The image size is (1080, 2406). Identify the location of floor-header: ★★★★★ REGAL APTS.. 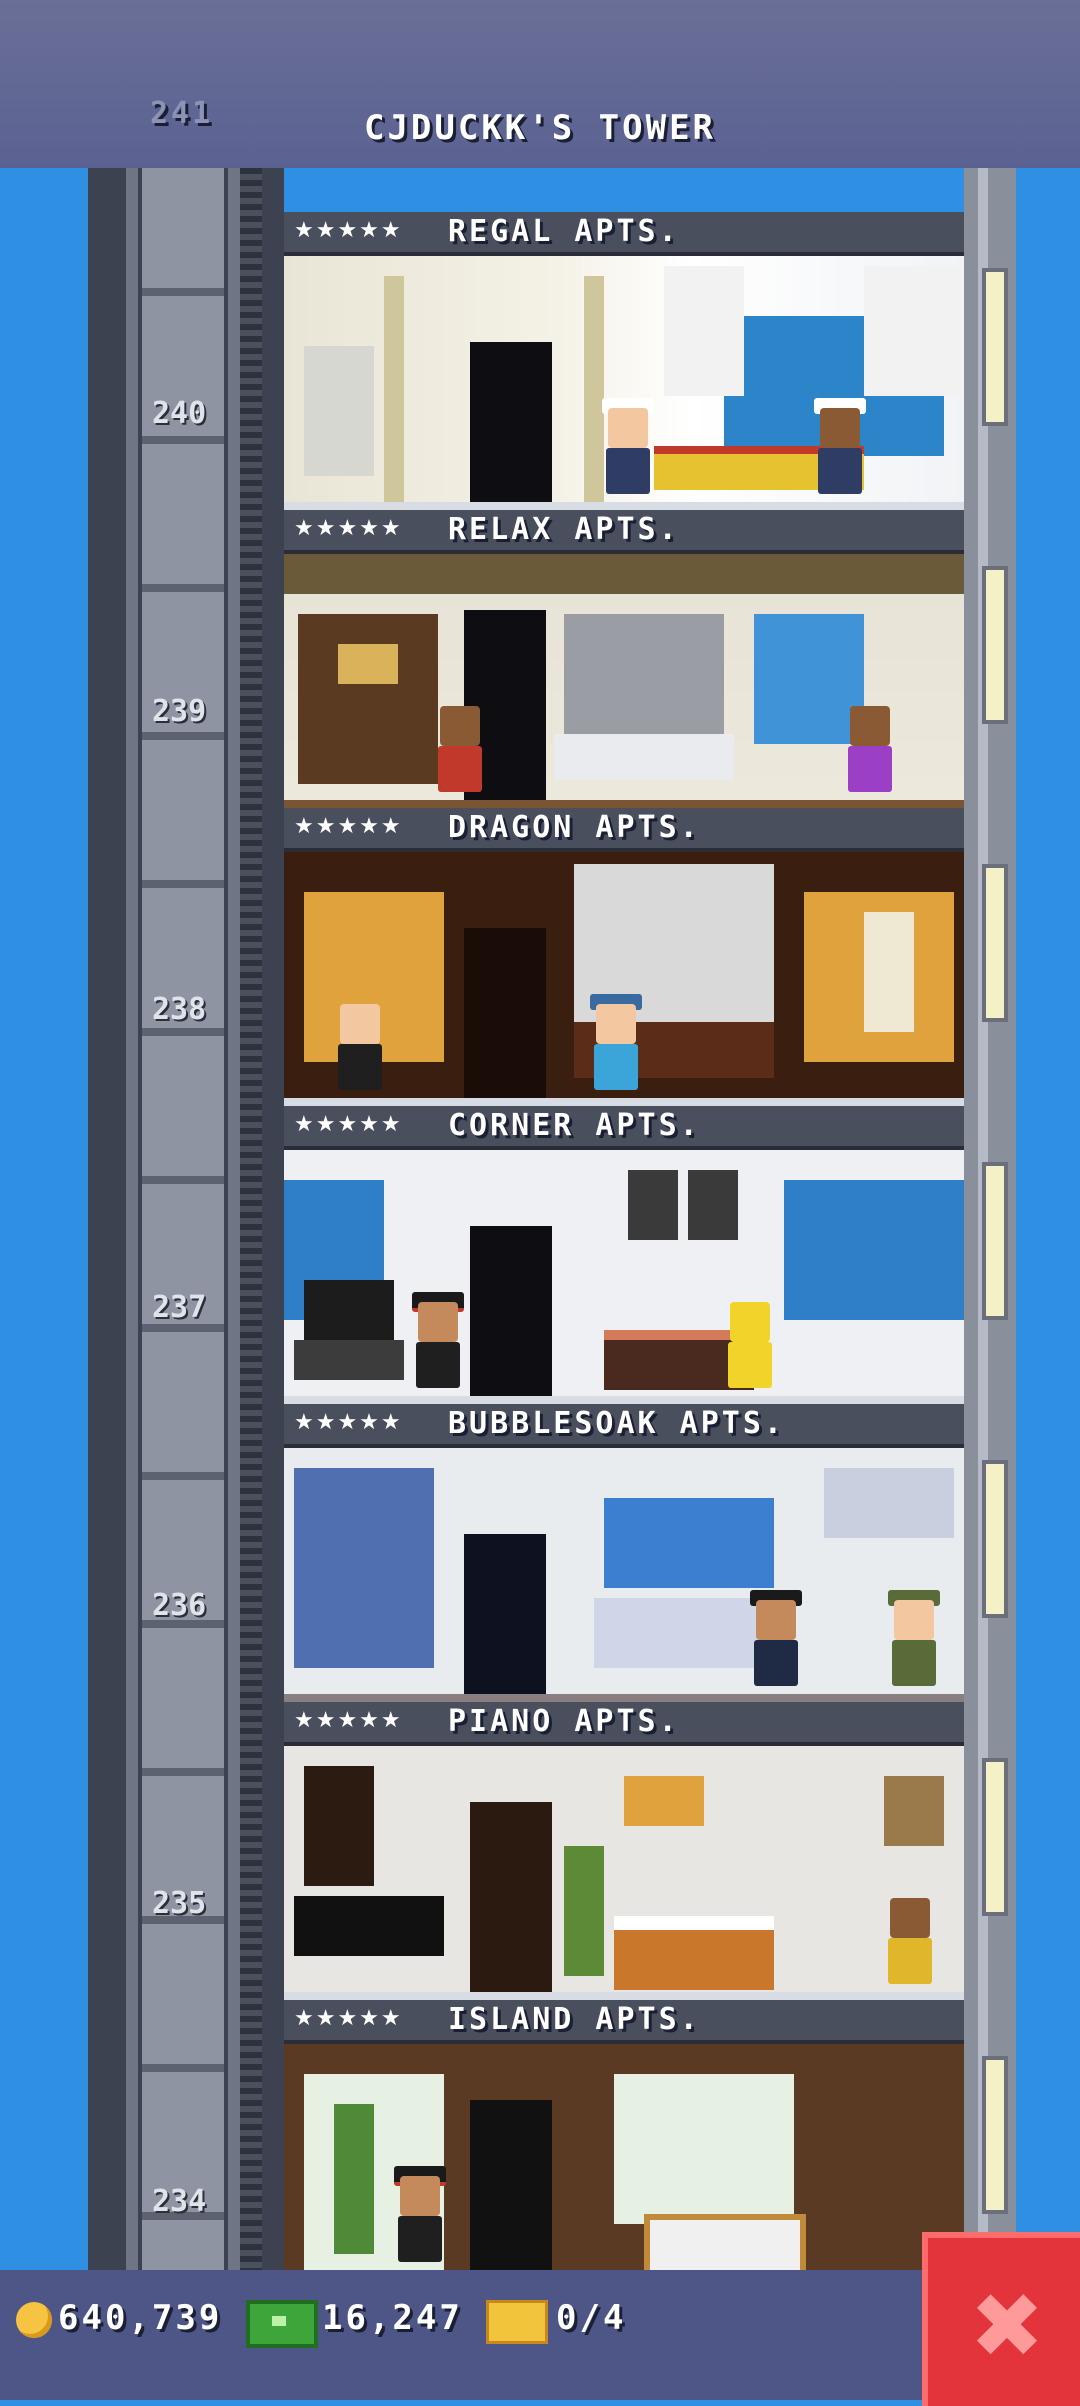
(624, 234).